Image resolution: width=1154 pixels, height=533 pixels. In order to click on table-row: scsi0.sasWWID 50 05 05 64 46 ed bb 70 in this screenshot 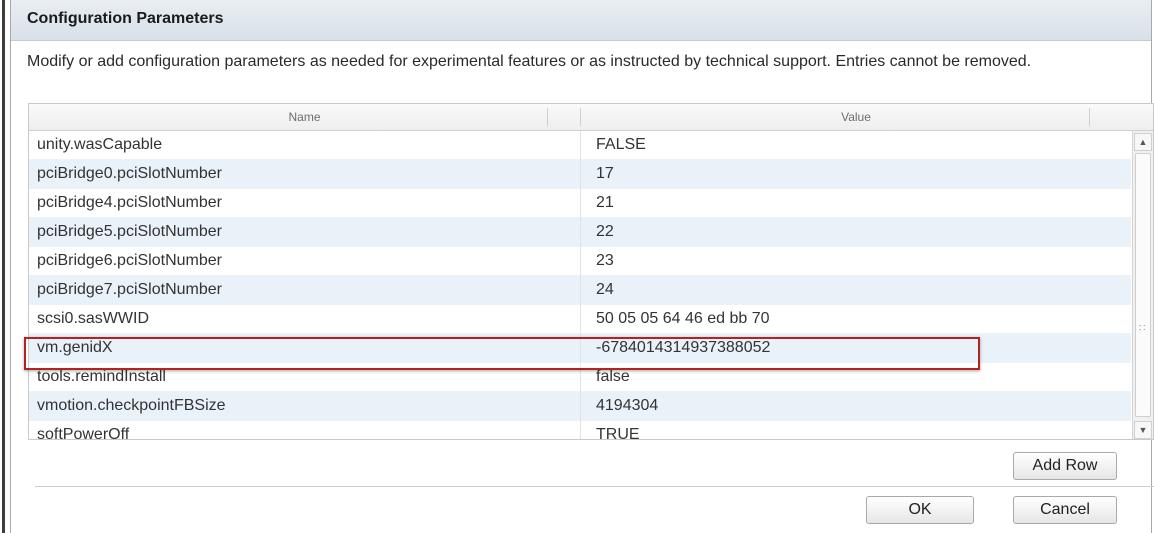, I will do `click(580, 319)`.